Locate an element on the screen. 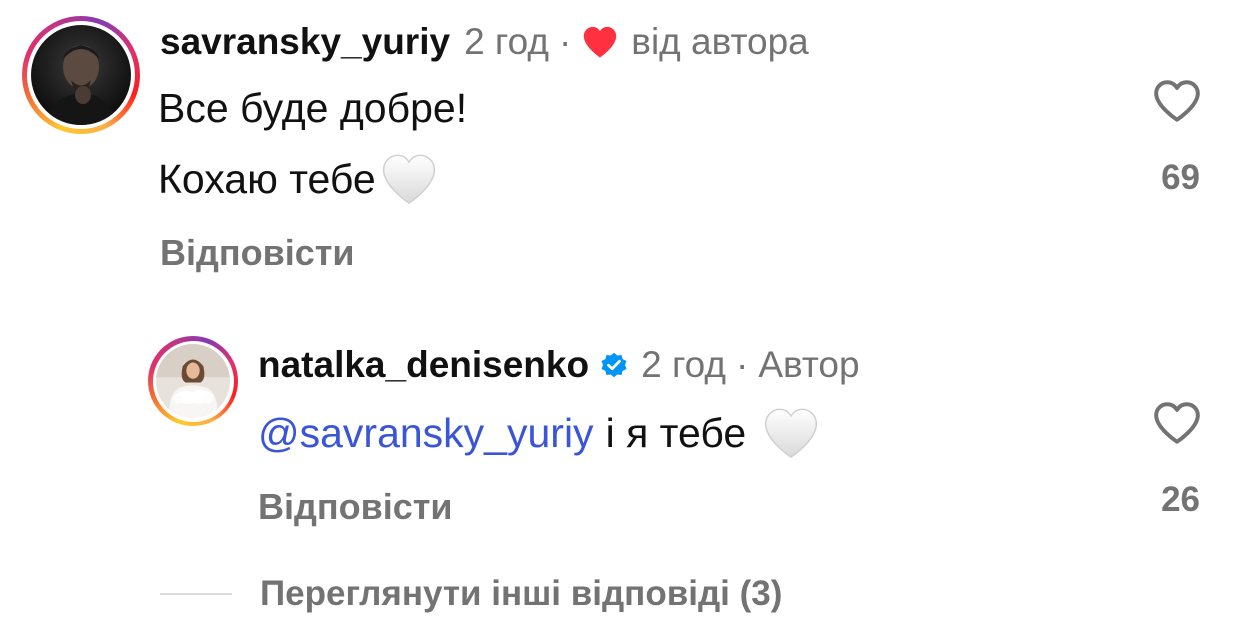 Image resolution: width=1250 pixels, height=621 pixels. comment-text-line: @savransky_yuriy і я тебе is located at coordinates (539, 433).